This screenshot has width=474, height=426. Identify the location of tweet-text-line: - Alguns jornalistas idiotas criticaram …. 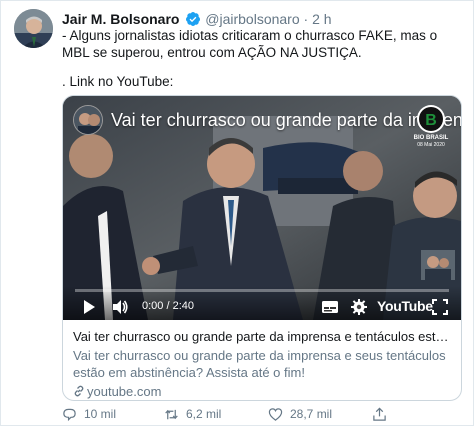
(250, 44).